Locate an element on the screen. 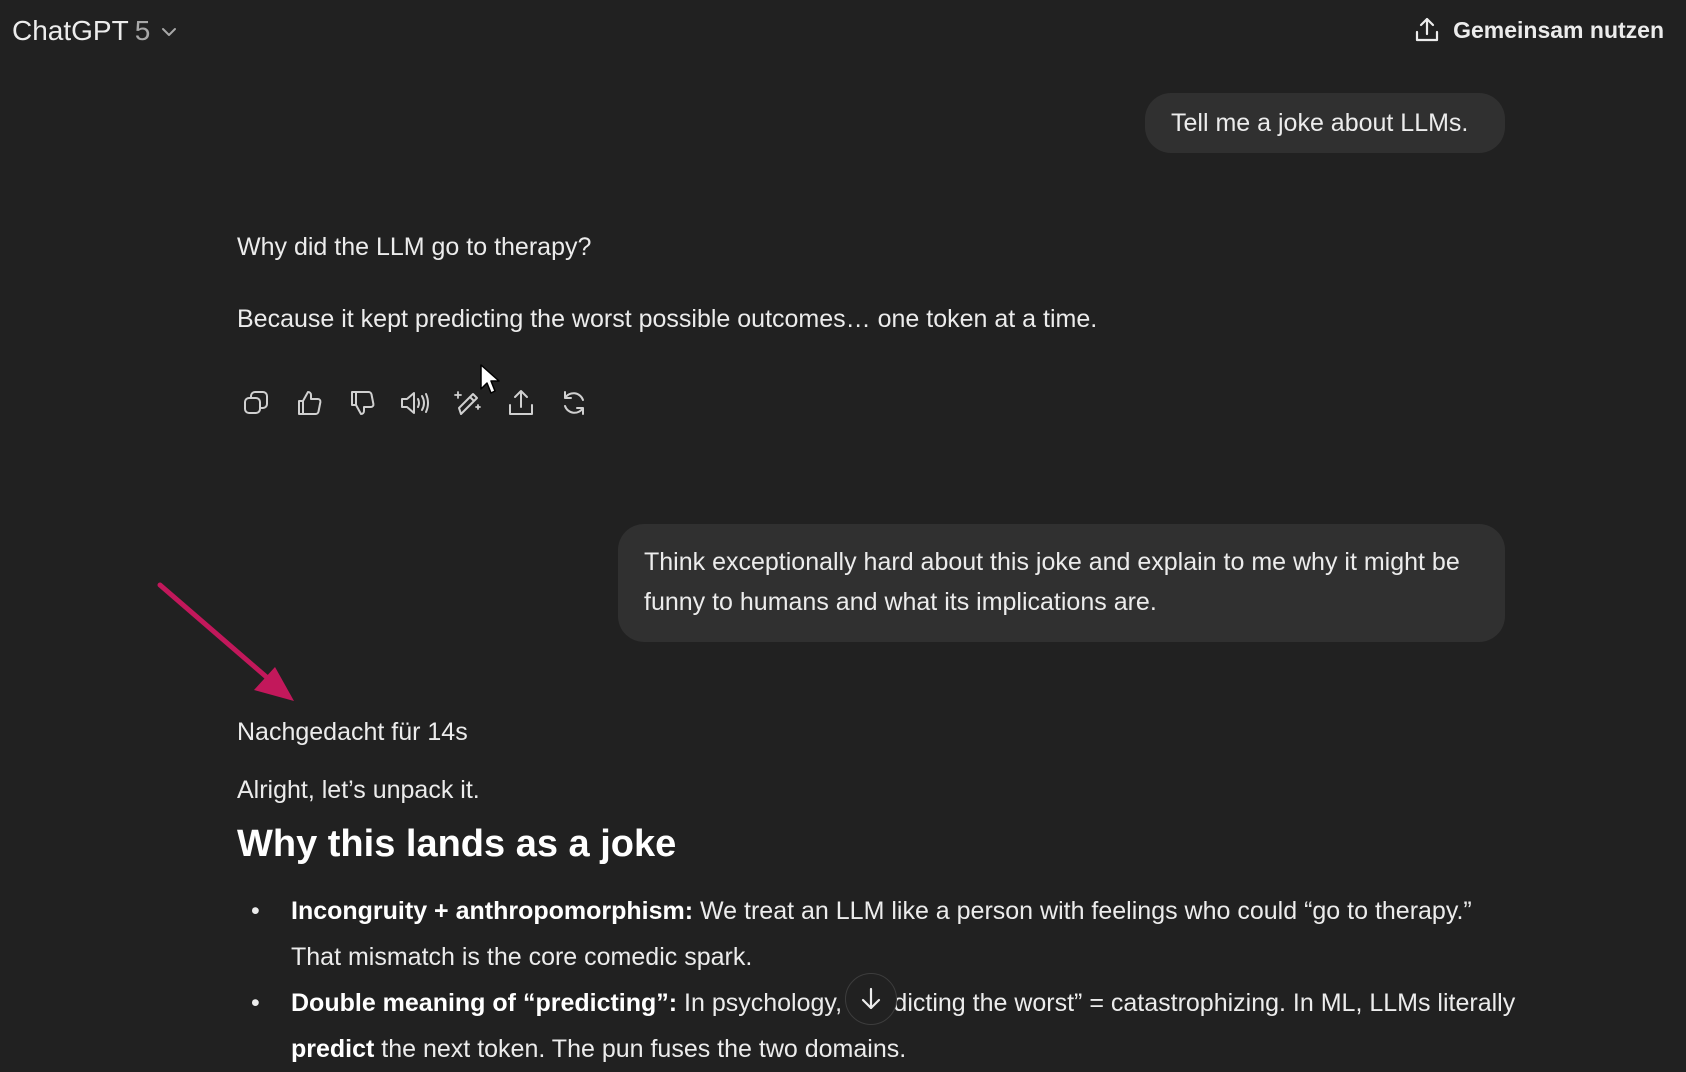  read-aloud-icon is located at coordinates (415, 403).